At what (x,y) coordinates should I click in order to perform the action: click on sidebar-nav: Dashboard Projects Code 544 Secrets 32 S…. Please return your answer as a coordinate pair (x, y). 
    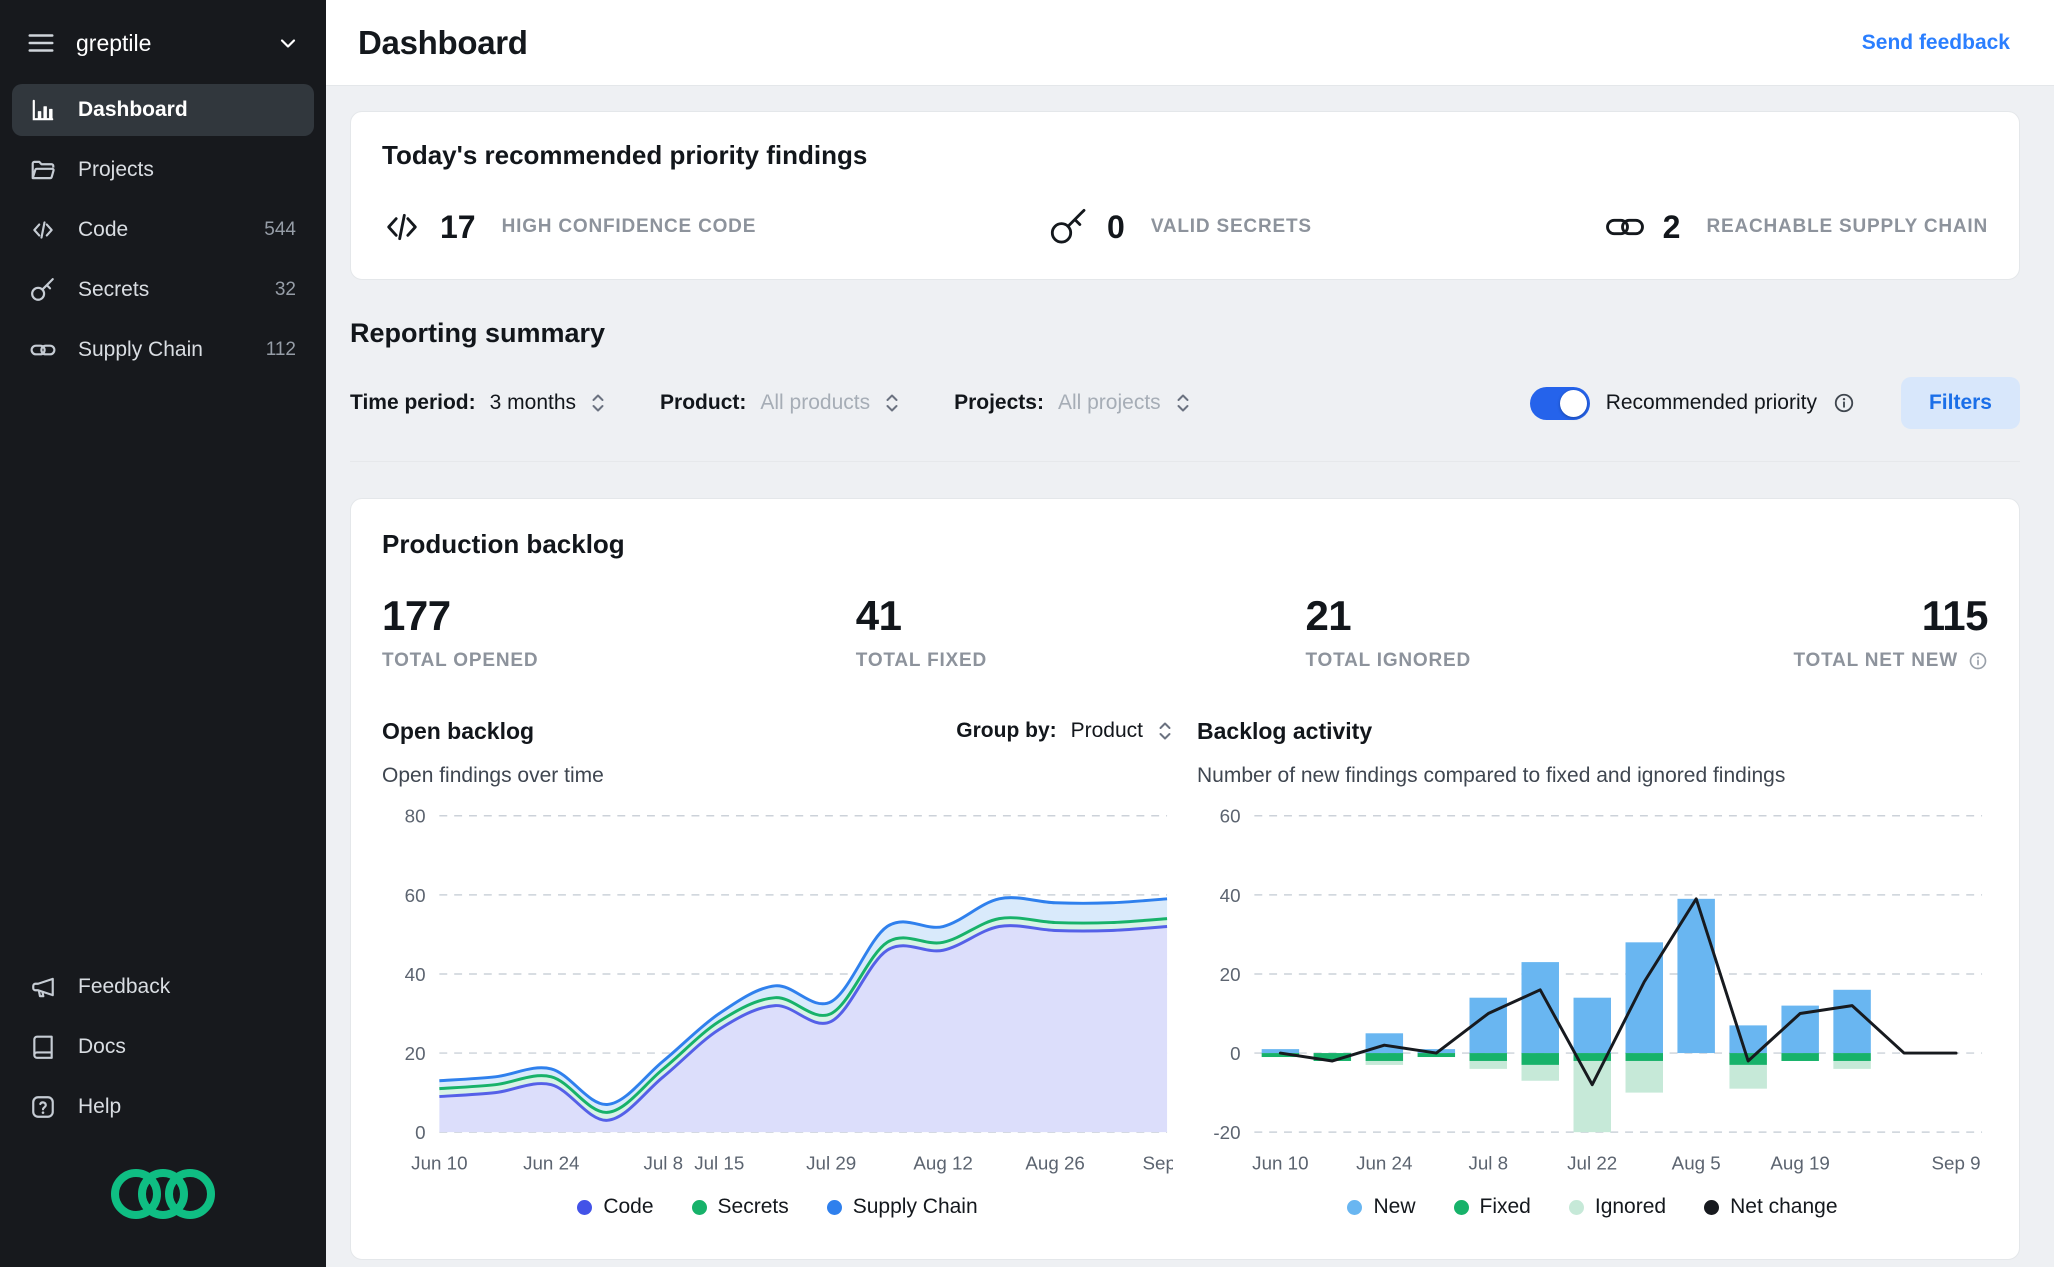
    Looking at the image, I should click on (163, 230).